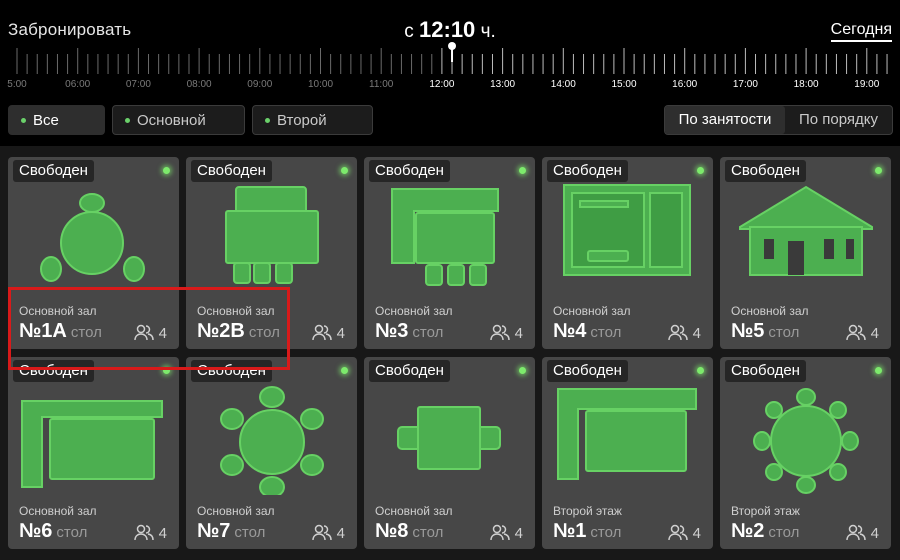 The height and width of the screenshot is (560, 900). Describe the element at coordinates (149, 328) in the screenshot. I see `selection-highlight-frame` at that location.